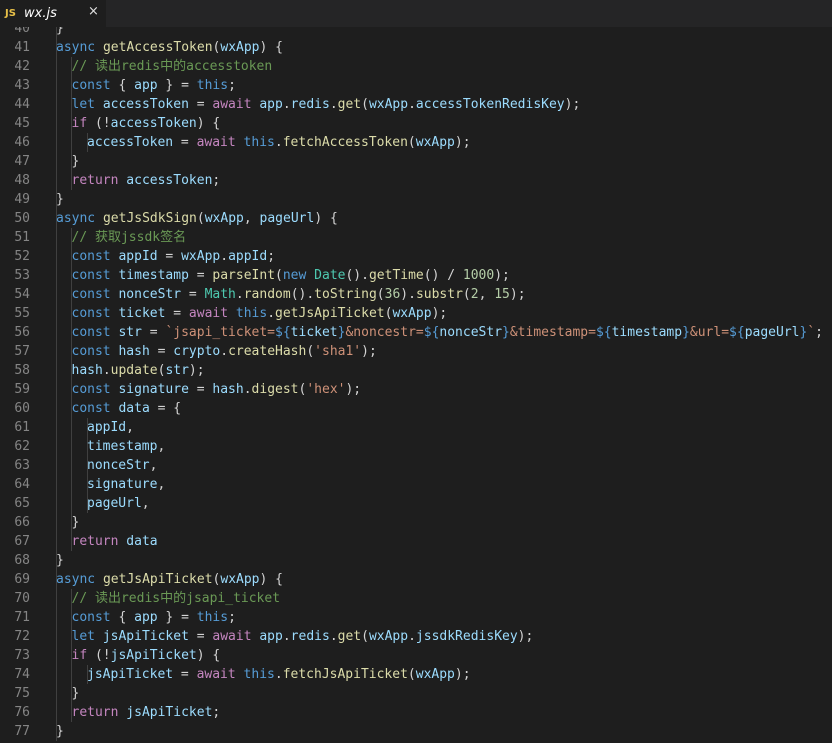 The height and width of the screenshot is (743, 832). I want to click on code-token: async, so click(79, 47).